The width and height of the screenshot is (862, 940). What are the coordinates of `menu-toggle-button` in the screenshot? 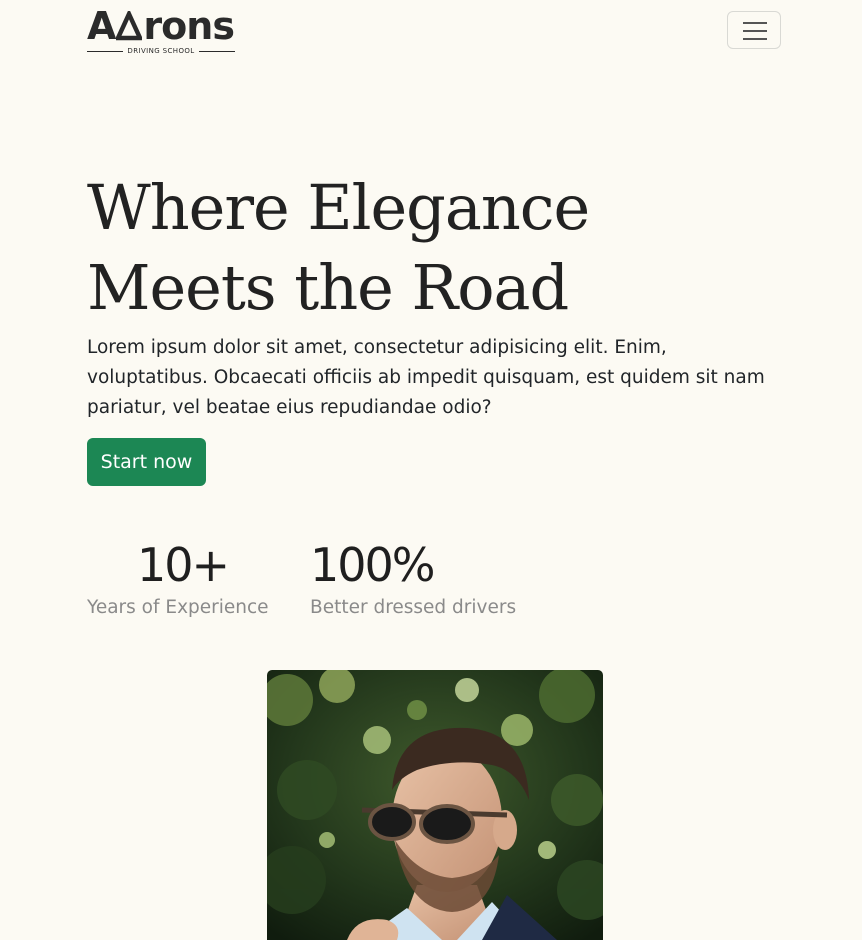 It's located at (754, 30).